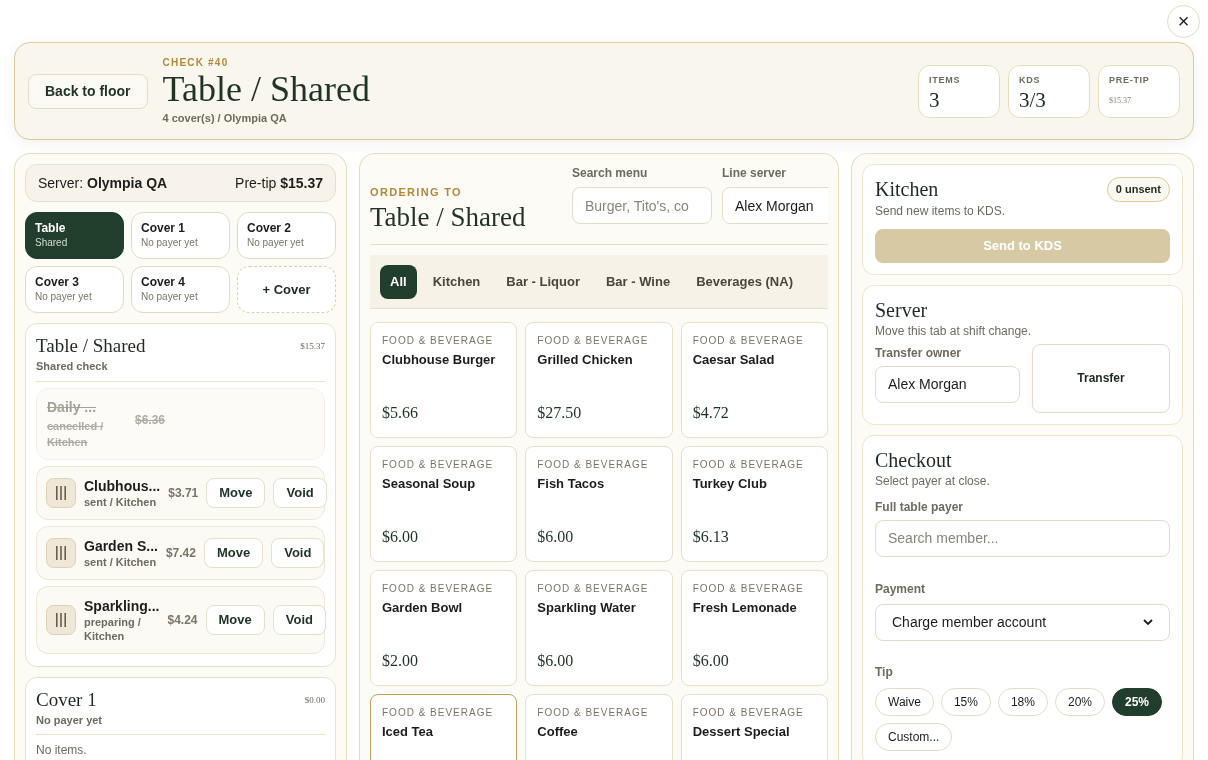 The width and height of the screenshot is (1208, 760). I want to click on tip-chip: 15%, so click(965, 701).